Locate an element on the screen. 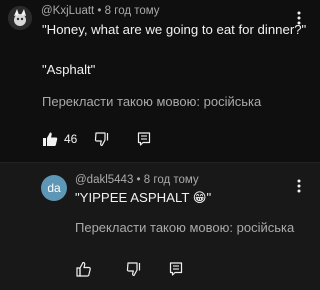  comment-meta: @dakl5443 • 8 год тому is located at coordinates (137, 180).